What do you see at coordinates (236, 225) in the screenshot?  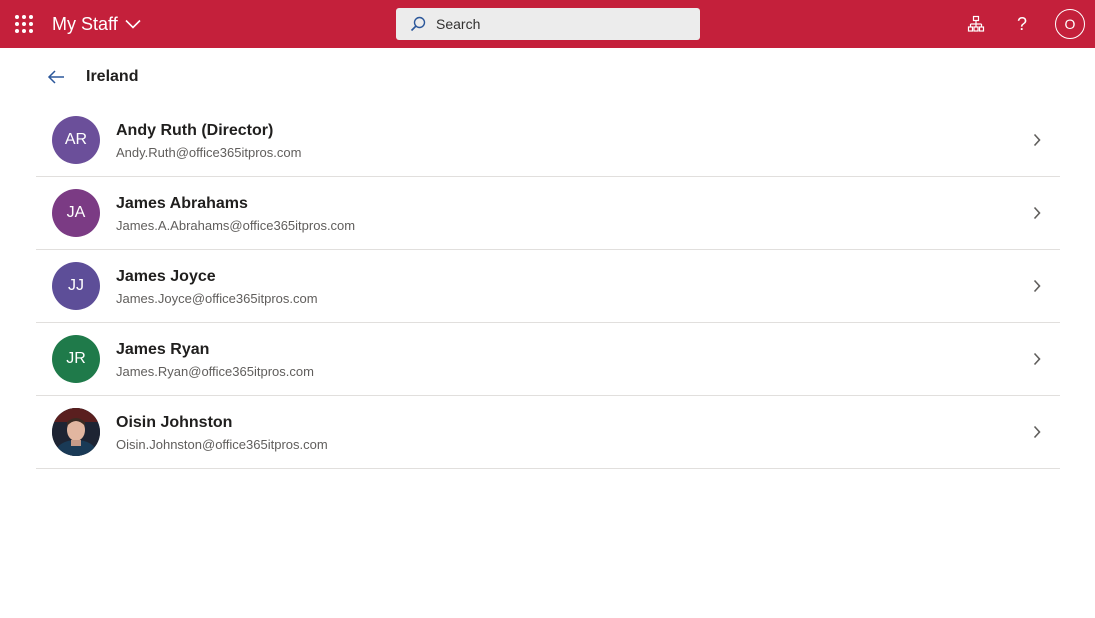 I see `staff-email: James.A.Abrahams@office365itpros.com` at bounding box center [236, 225].